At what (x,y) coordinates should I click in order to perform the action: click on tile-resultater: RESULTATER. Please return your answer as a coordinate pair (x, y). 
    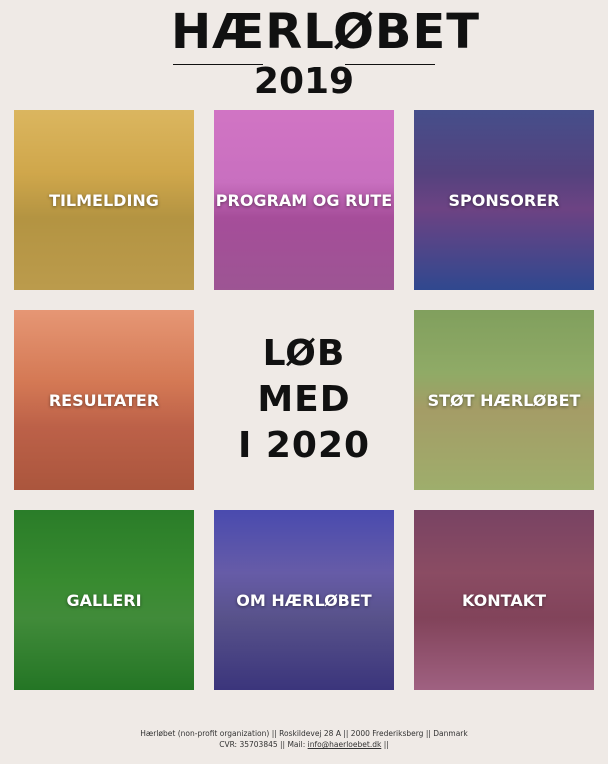
    Looking at the image, I should click on (104, 400).